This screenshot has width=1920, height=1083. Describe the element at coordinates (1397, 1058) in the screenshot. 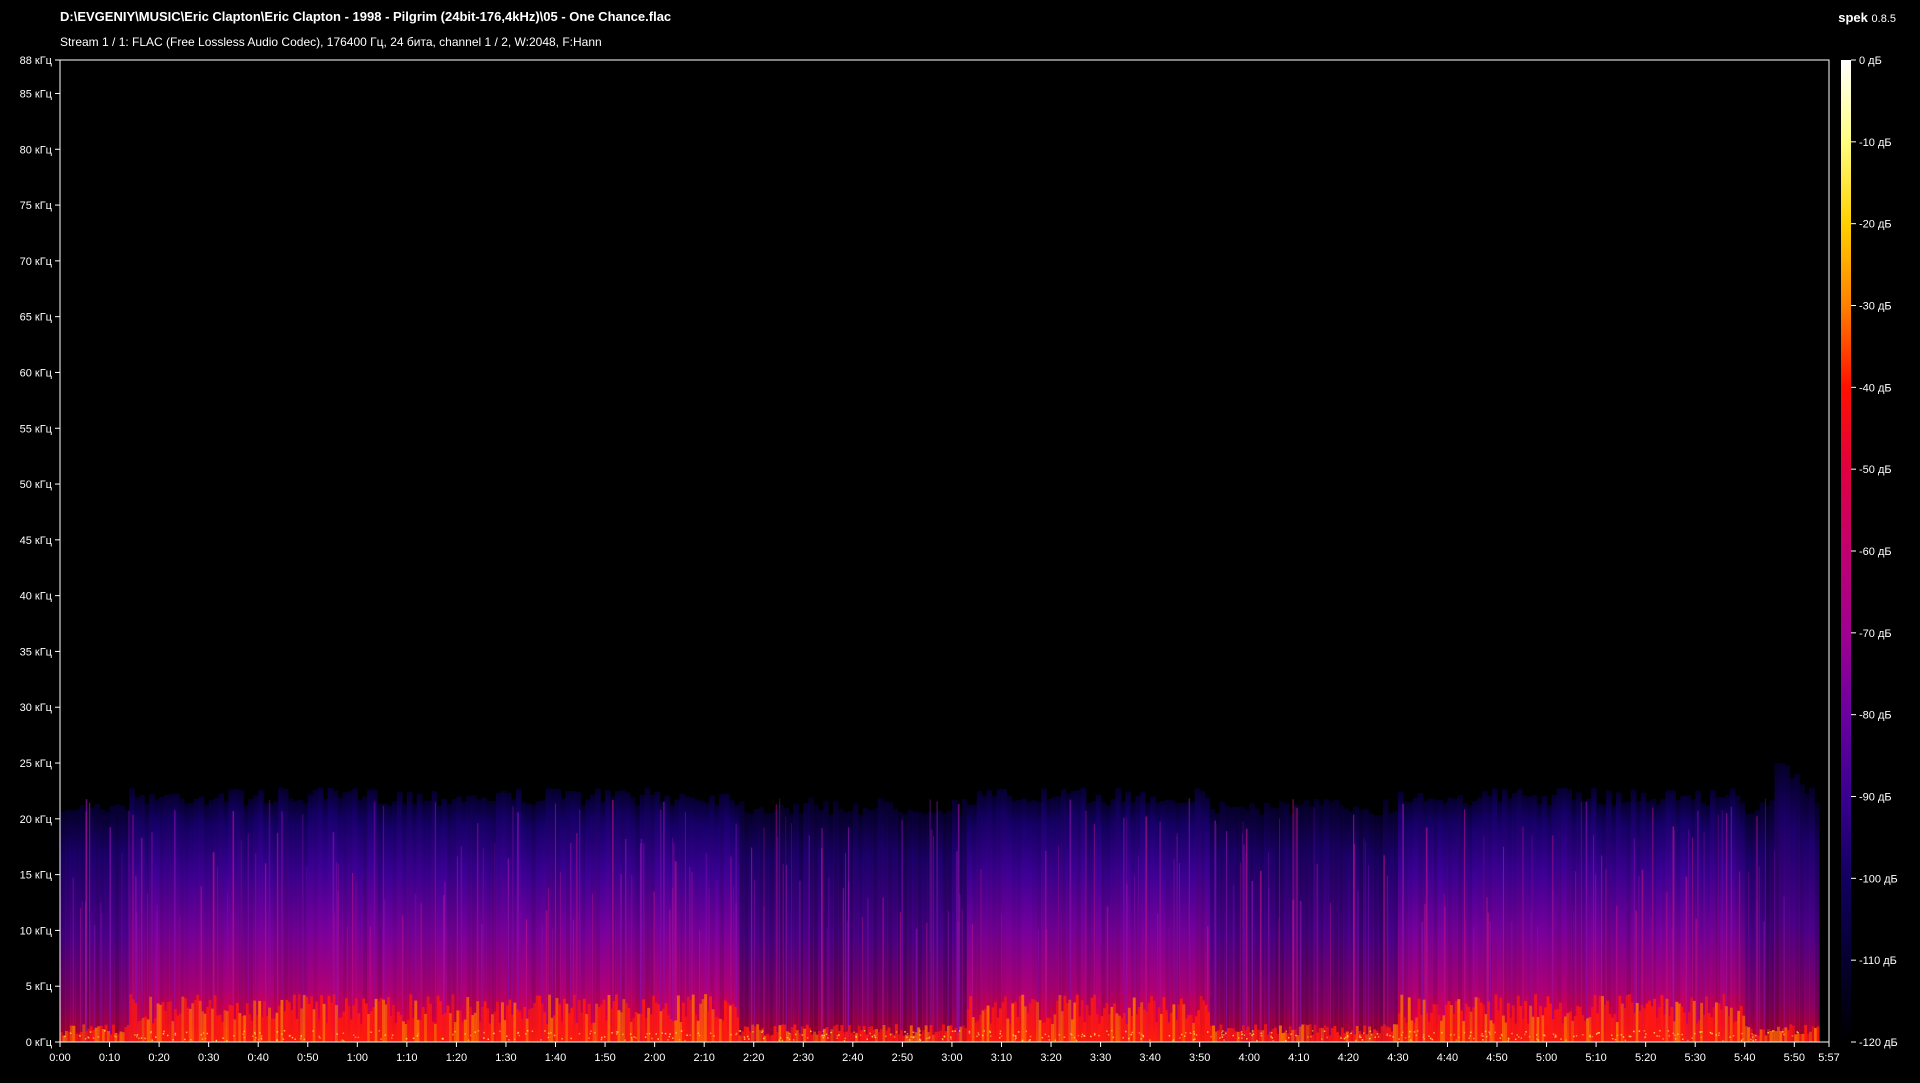

I see `x-tick-label: 4:30` at that location.